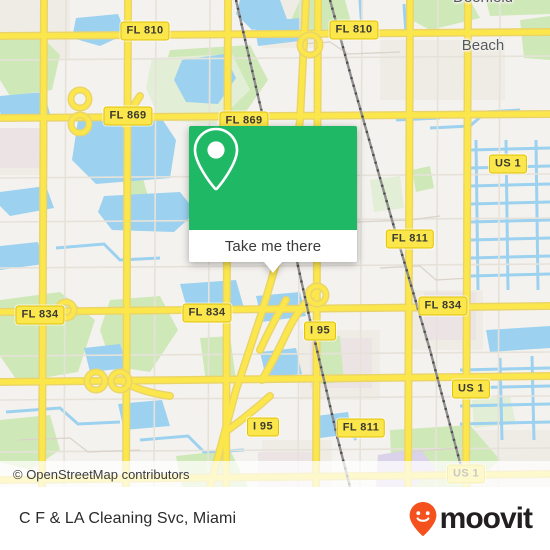 This screenshot has width=550, height=550. What do you see at coordinates (95, 474) in the screenshot?
I see `attribution-text: © OpenStreetMap contributors` at bounding box center [95, 474].